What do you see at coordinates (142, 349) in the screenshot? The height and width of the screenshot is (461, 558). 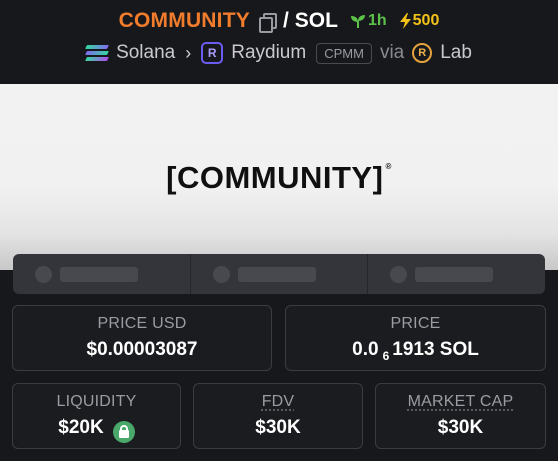 I see `price-usd-value: $0.00003087` at bounding box center [142, 349].